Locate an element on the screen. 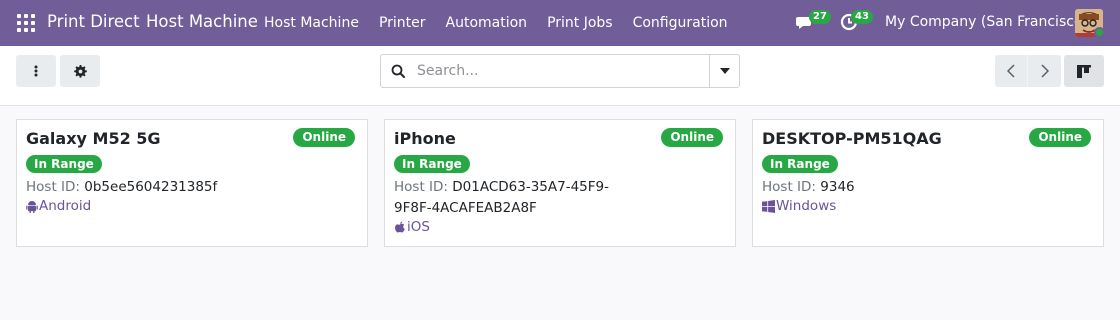 This screenshot has width=1120, height=320. caret-down-icon is located at coordinates (724, 71).